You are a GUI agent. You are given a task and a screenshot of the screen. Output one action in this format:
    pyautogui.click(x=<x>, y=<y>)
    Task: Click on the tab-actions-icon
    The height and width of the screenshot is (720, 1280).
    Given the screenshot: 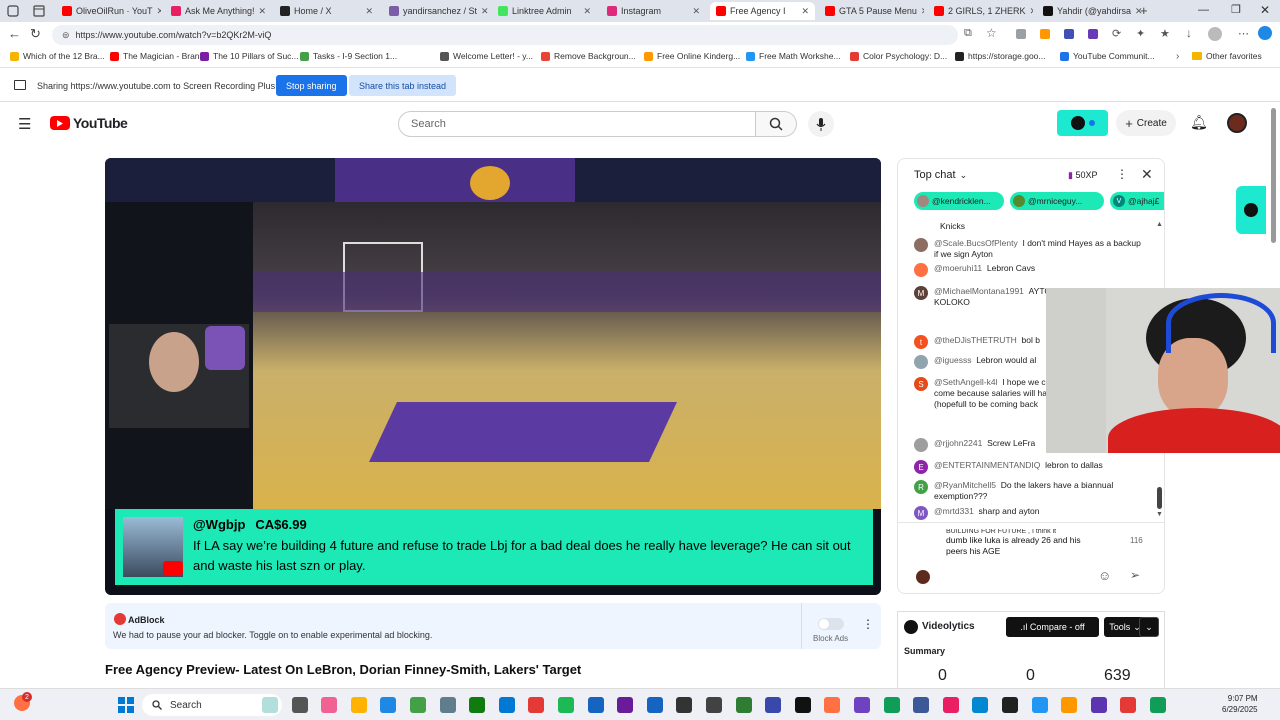 What is the action you would take?
    pyautogui.click(x=39, y=11)
    